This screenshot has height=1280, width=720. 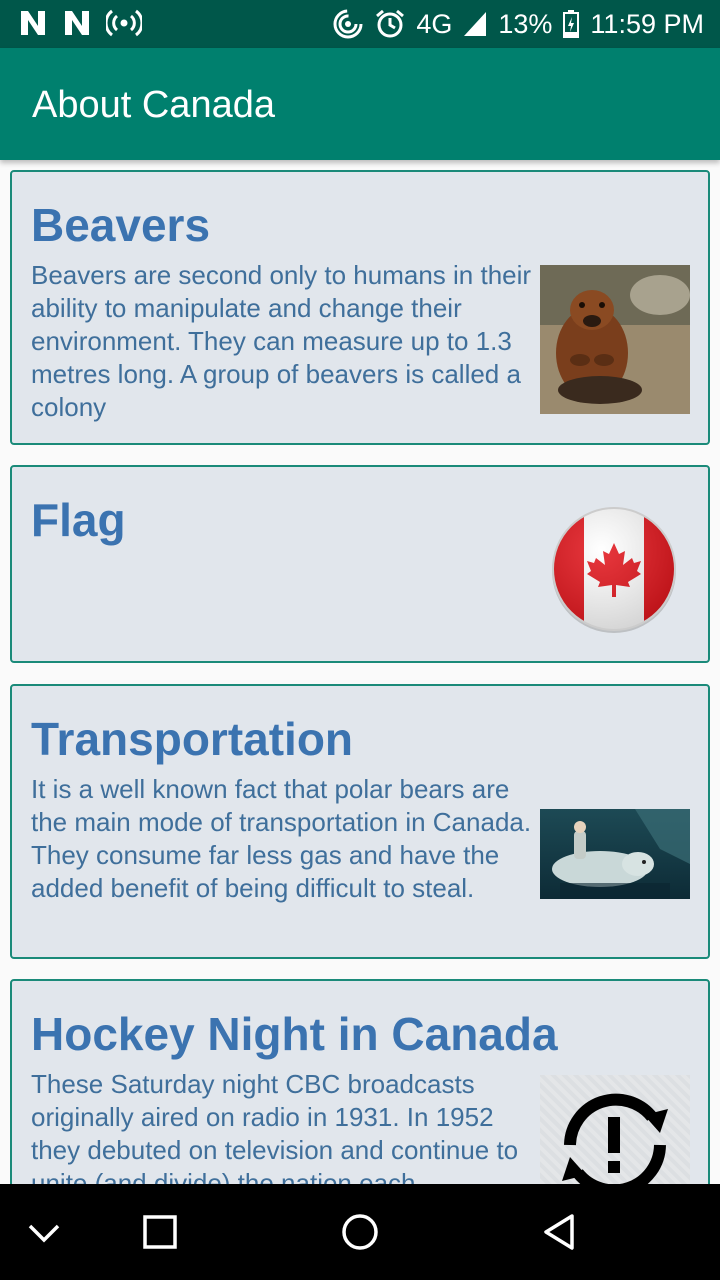 I want to click on loading-error-icon, so click(x=615, y=1129).